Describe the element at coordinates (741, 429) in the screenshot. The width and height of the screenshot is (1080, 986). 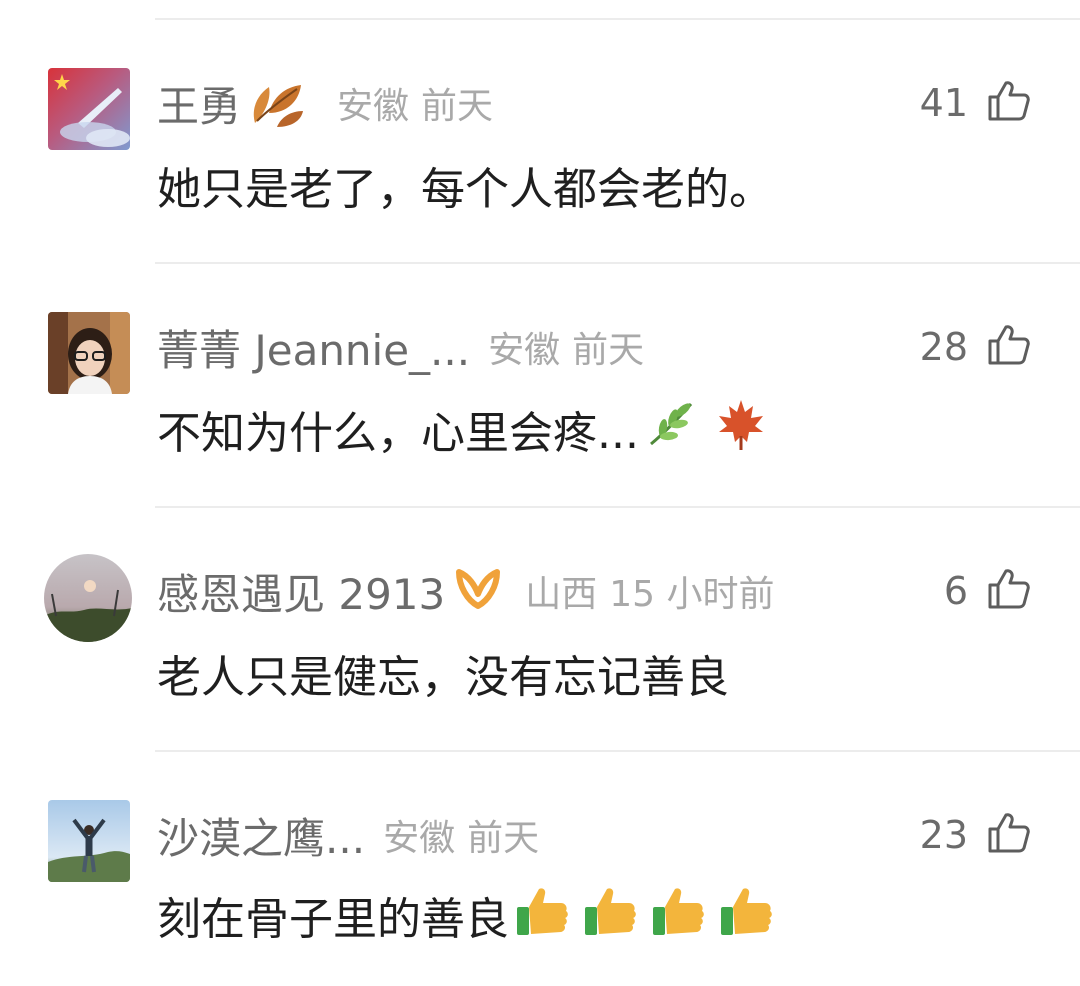
I see `maple-leaf-icon` at that location.